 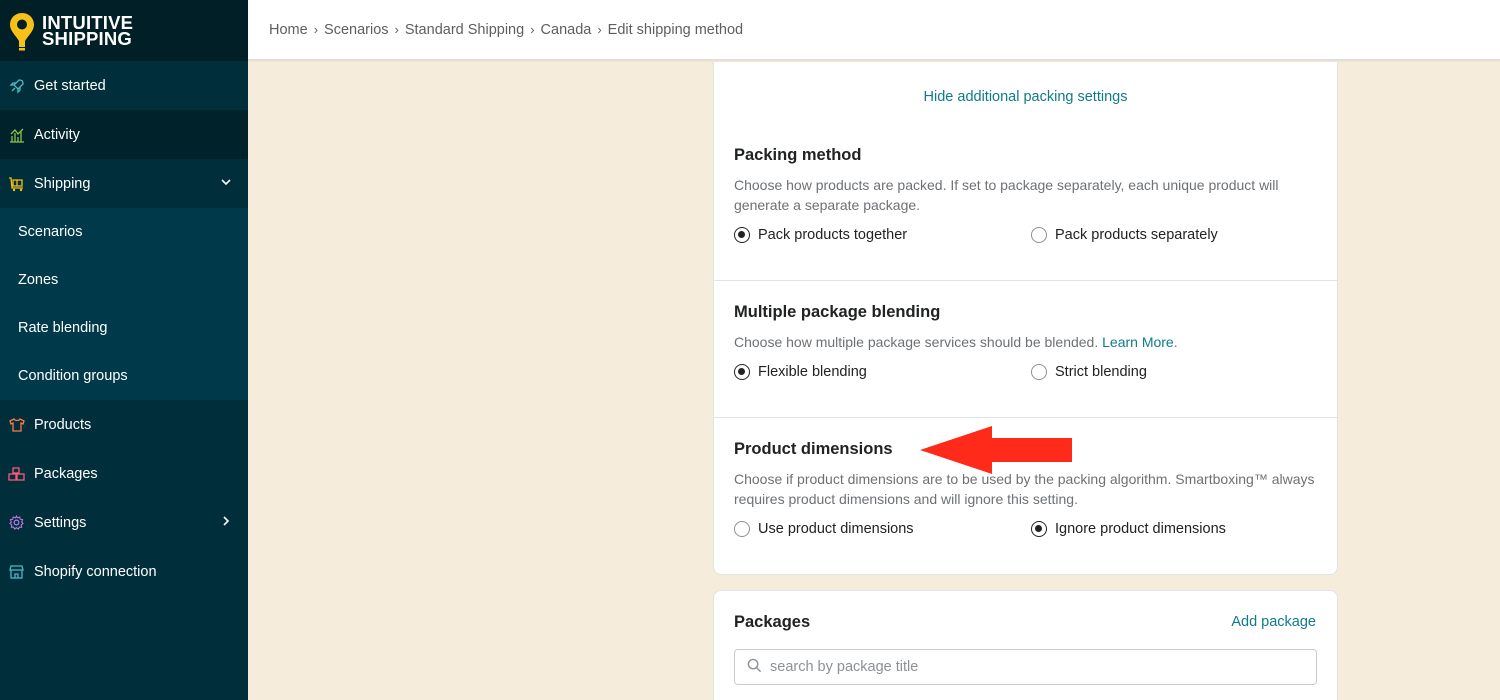 What do you see at coordinates (566, 30) in the screenshot?
I see `breadcrumb-canada: Canada` at bounding box center [566, 30].